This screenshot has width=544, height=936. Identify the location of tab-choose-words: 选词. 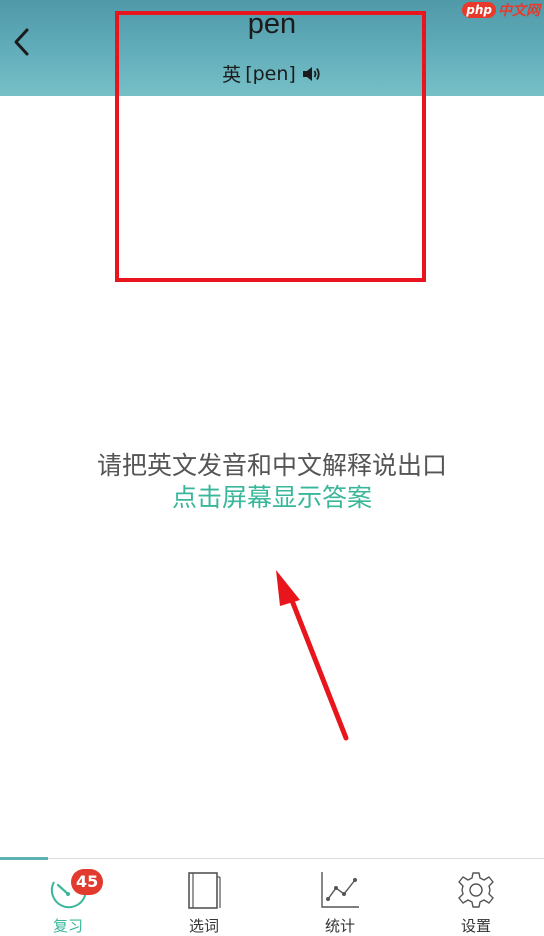
(204, 897).